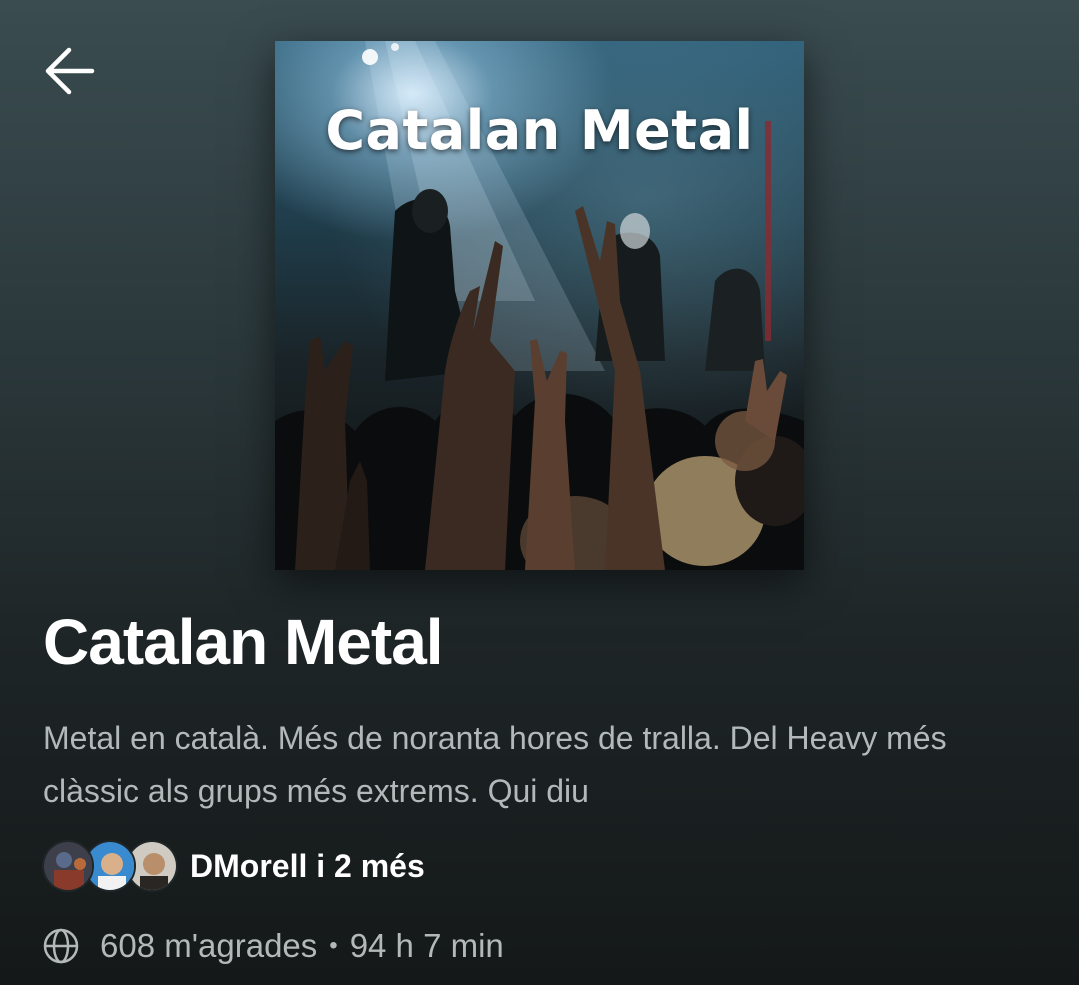 The width and height of the screenshot is (1079, 985). What do you see at coordinates (209, 945) in the screenshot?
I see `likes-count: 608 m'agrades` at bounding box center [209, 945].